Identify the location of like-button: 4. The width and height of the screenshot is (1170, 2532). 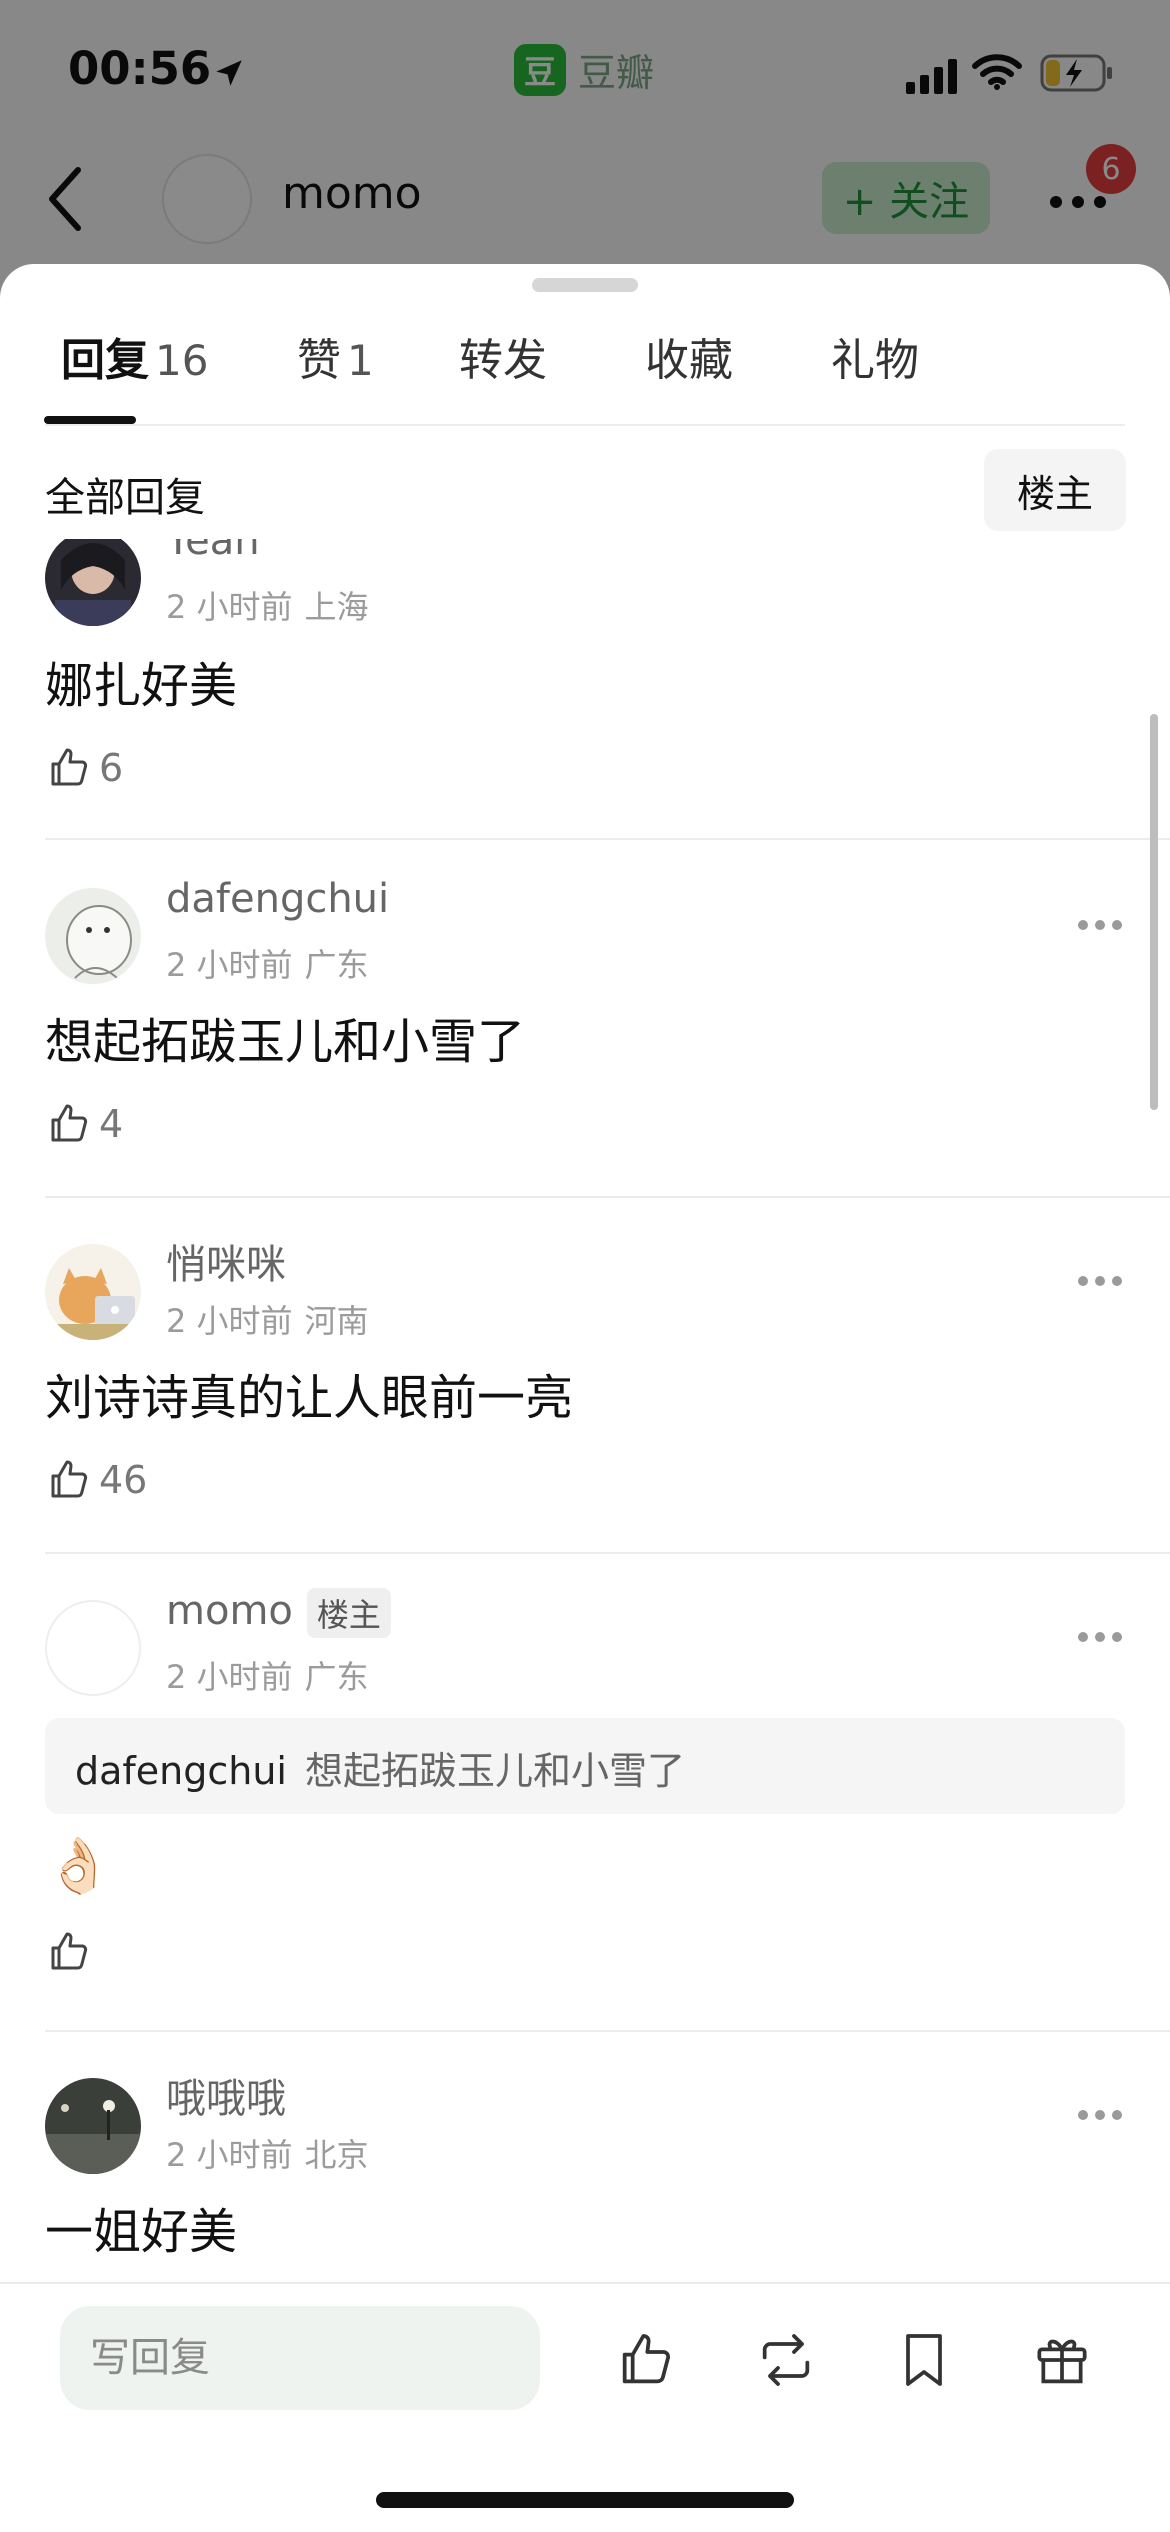
(84, 1124).